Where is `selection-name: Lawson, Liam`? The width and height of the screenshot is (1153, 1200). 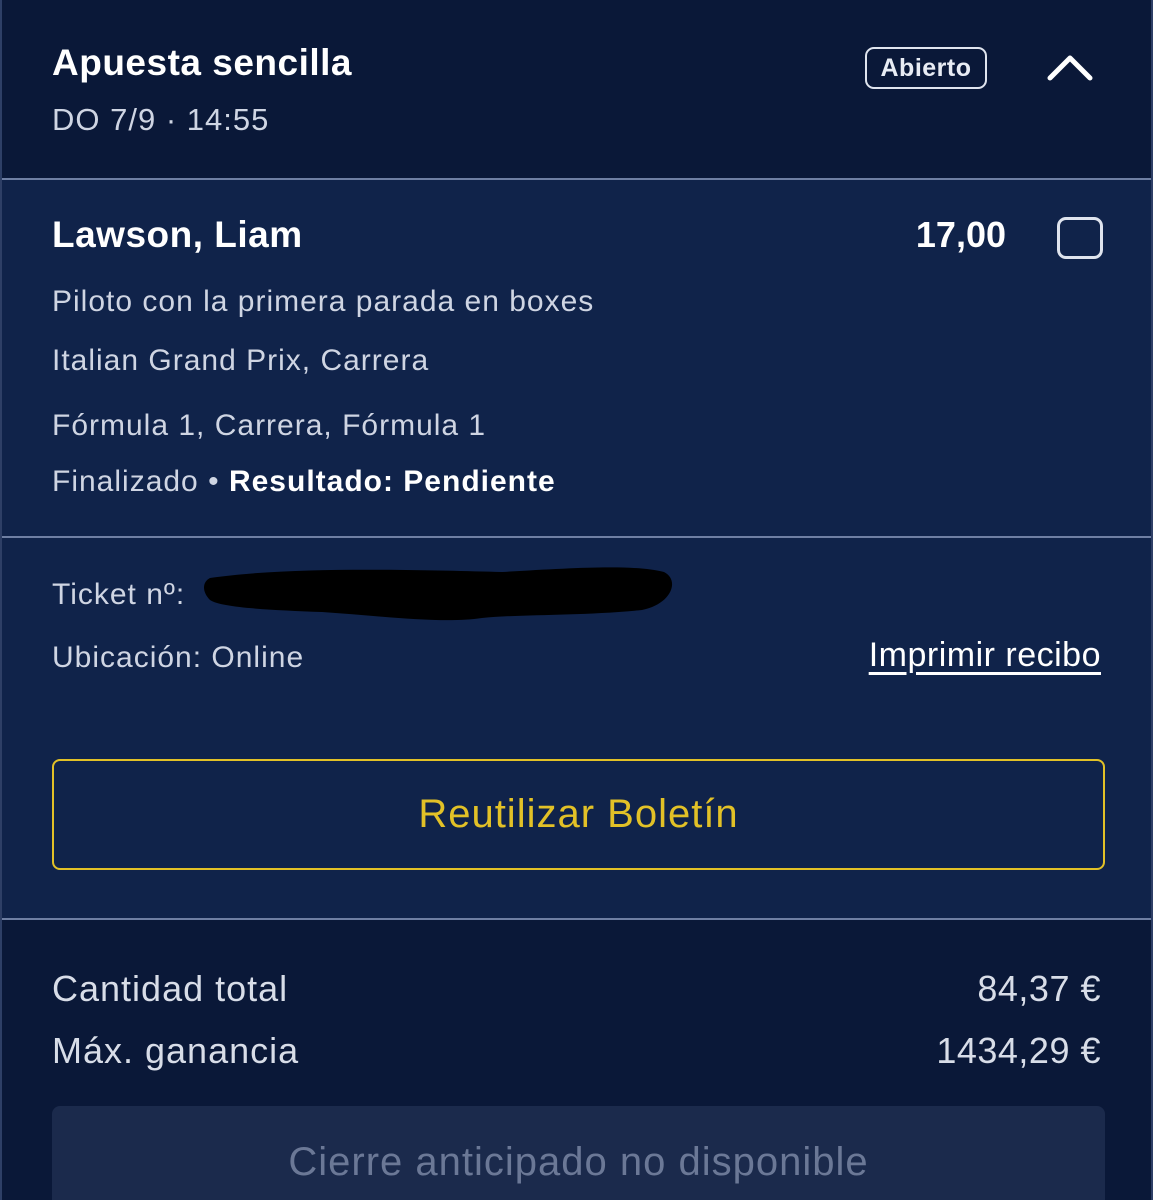 selection-name: Lawson, Liam is located at coordinates (177, 234).